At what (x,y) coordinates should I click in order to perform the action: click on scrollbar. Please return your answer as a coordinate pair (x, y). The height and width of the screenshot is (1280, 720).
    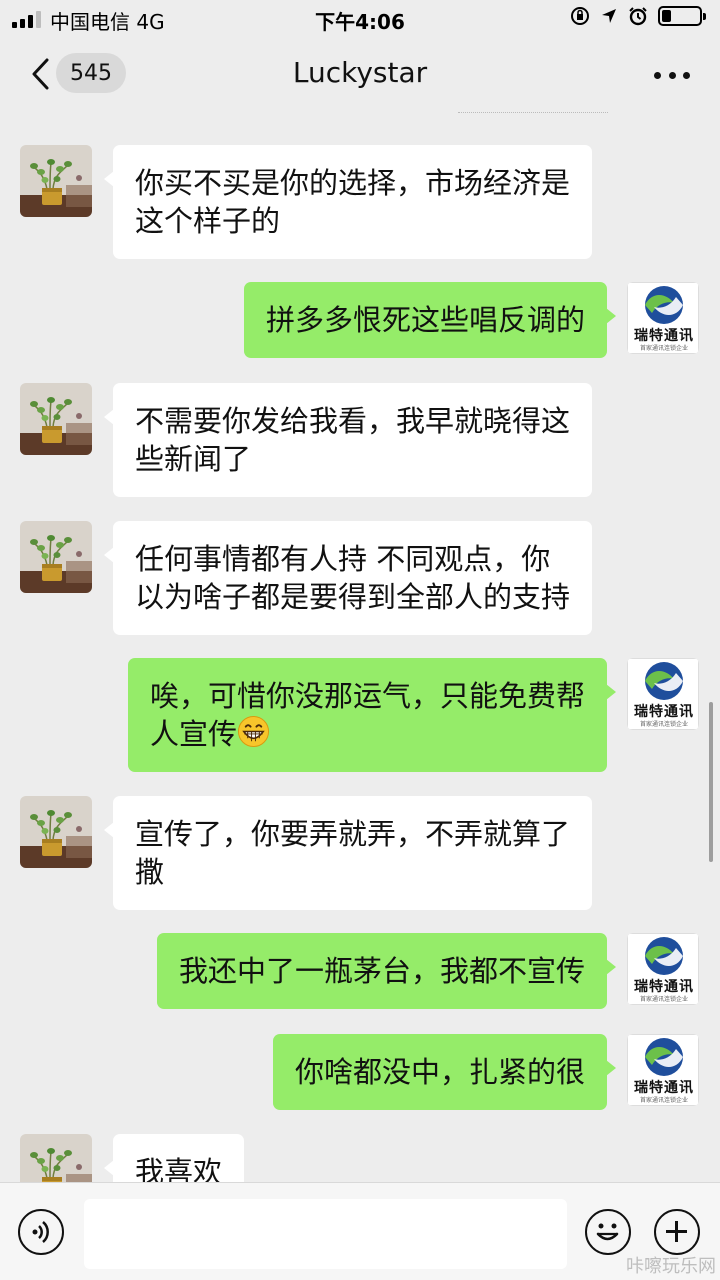
    Looking at the image, I should click on (711, 782).